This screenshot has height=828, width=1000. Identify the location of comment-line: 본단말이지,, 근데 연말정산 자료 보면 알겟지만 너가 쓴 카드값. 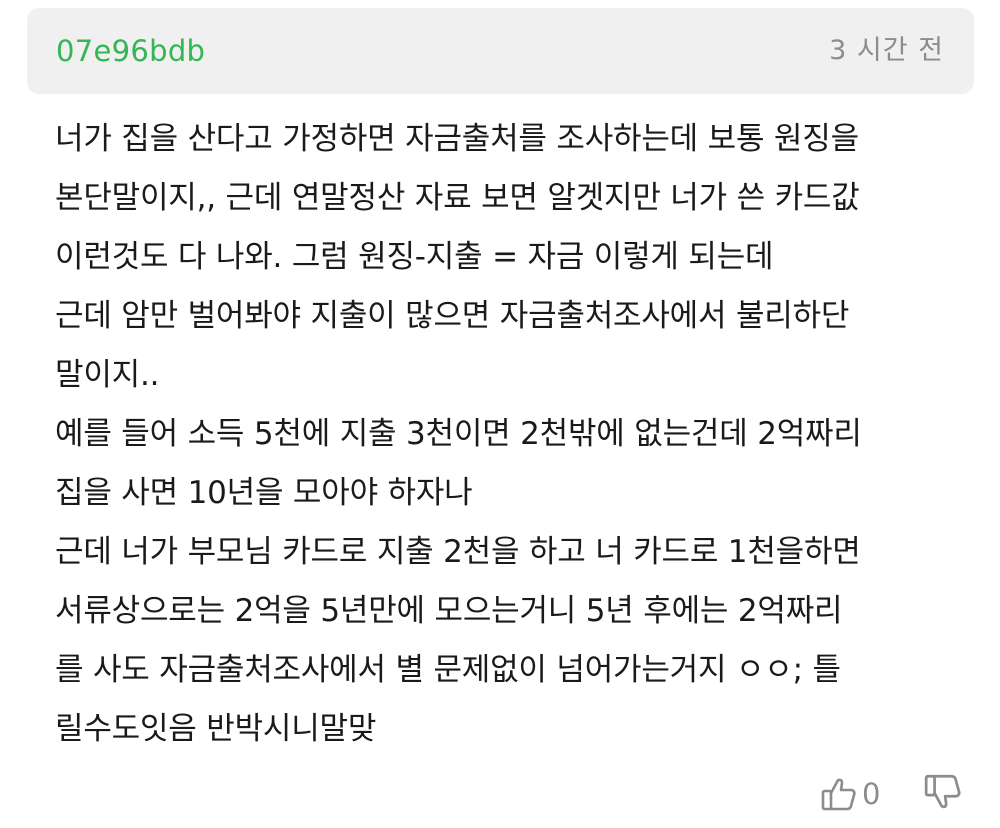
(457, 198).